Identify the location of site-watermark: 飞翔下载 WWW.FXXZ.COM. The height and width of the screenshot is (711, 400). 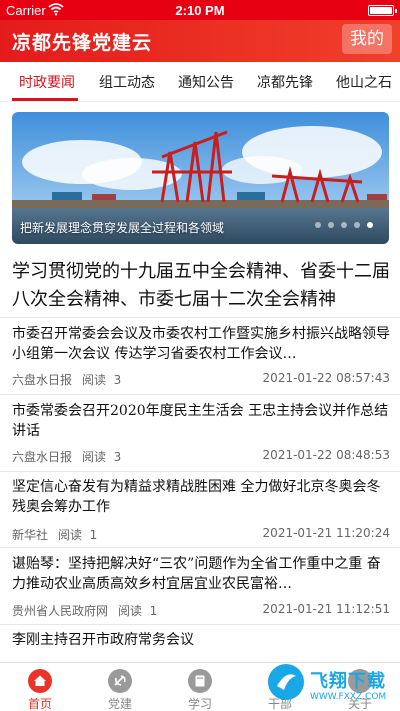
(331, 686).